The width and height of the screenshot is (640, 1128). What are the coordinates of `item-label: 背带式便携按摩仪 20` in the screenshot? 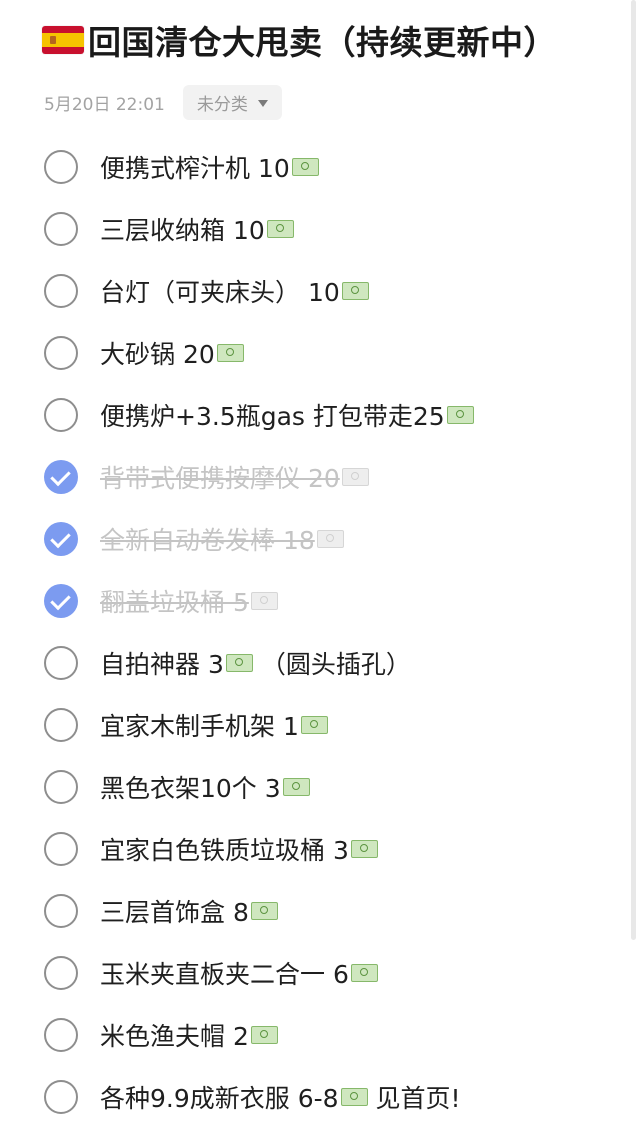 It's located at (220, 478).